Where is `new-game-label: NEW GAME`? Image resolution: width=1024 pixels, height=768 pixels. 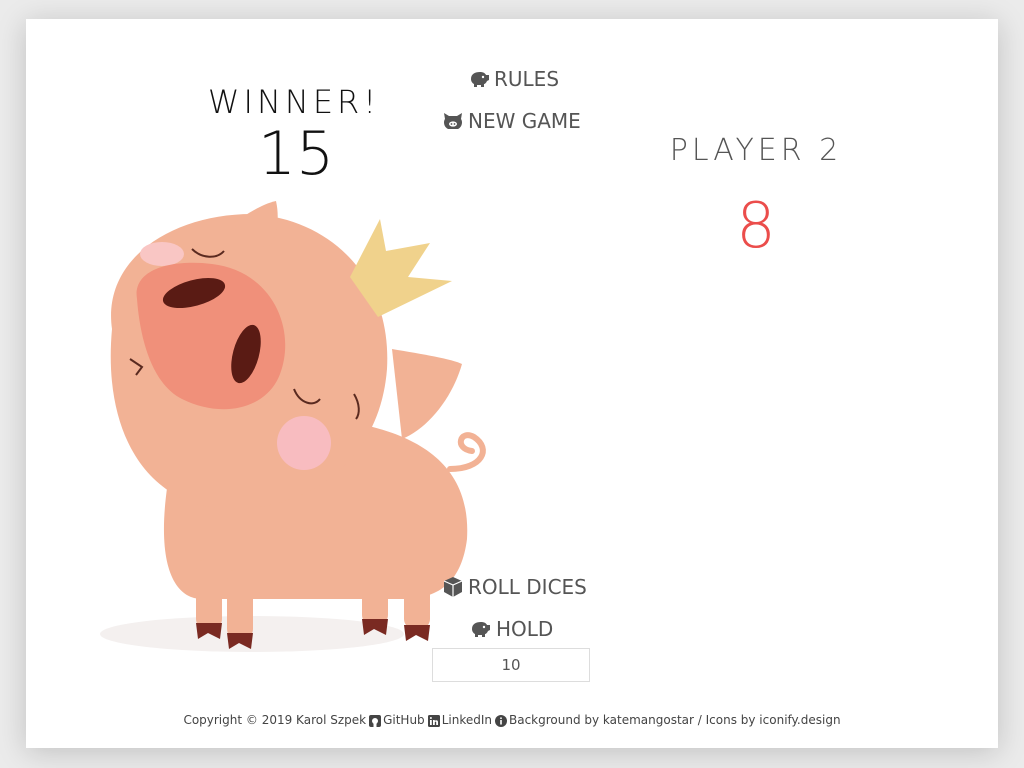 new-game-label: NEW GAME is located at coordinates (524, 121).